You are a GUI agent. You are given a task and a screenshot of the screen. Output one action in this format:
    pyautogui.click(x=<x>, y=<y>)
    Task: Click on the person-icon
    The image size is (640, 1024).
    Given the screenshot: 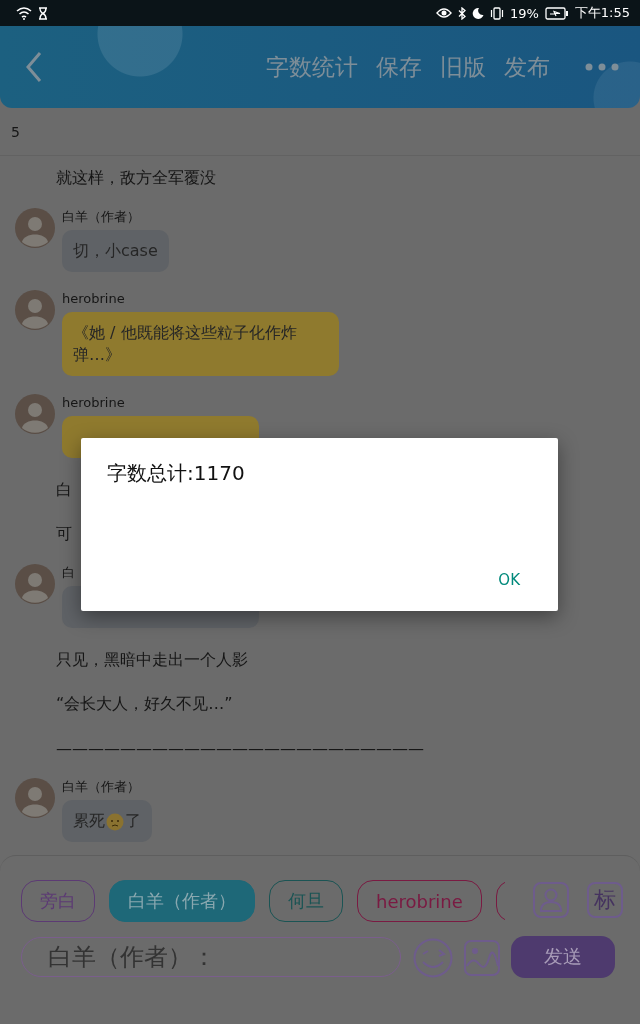 What is the action you would take?
    pyautogui.click(x=551, y=900)
    